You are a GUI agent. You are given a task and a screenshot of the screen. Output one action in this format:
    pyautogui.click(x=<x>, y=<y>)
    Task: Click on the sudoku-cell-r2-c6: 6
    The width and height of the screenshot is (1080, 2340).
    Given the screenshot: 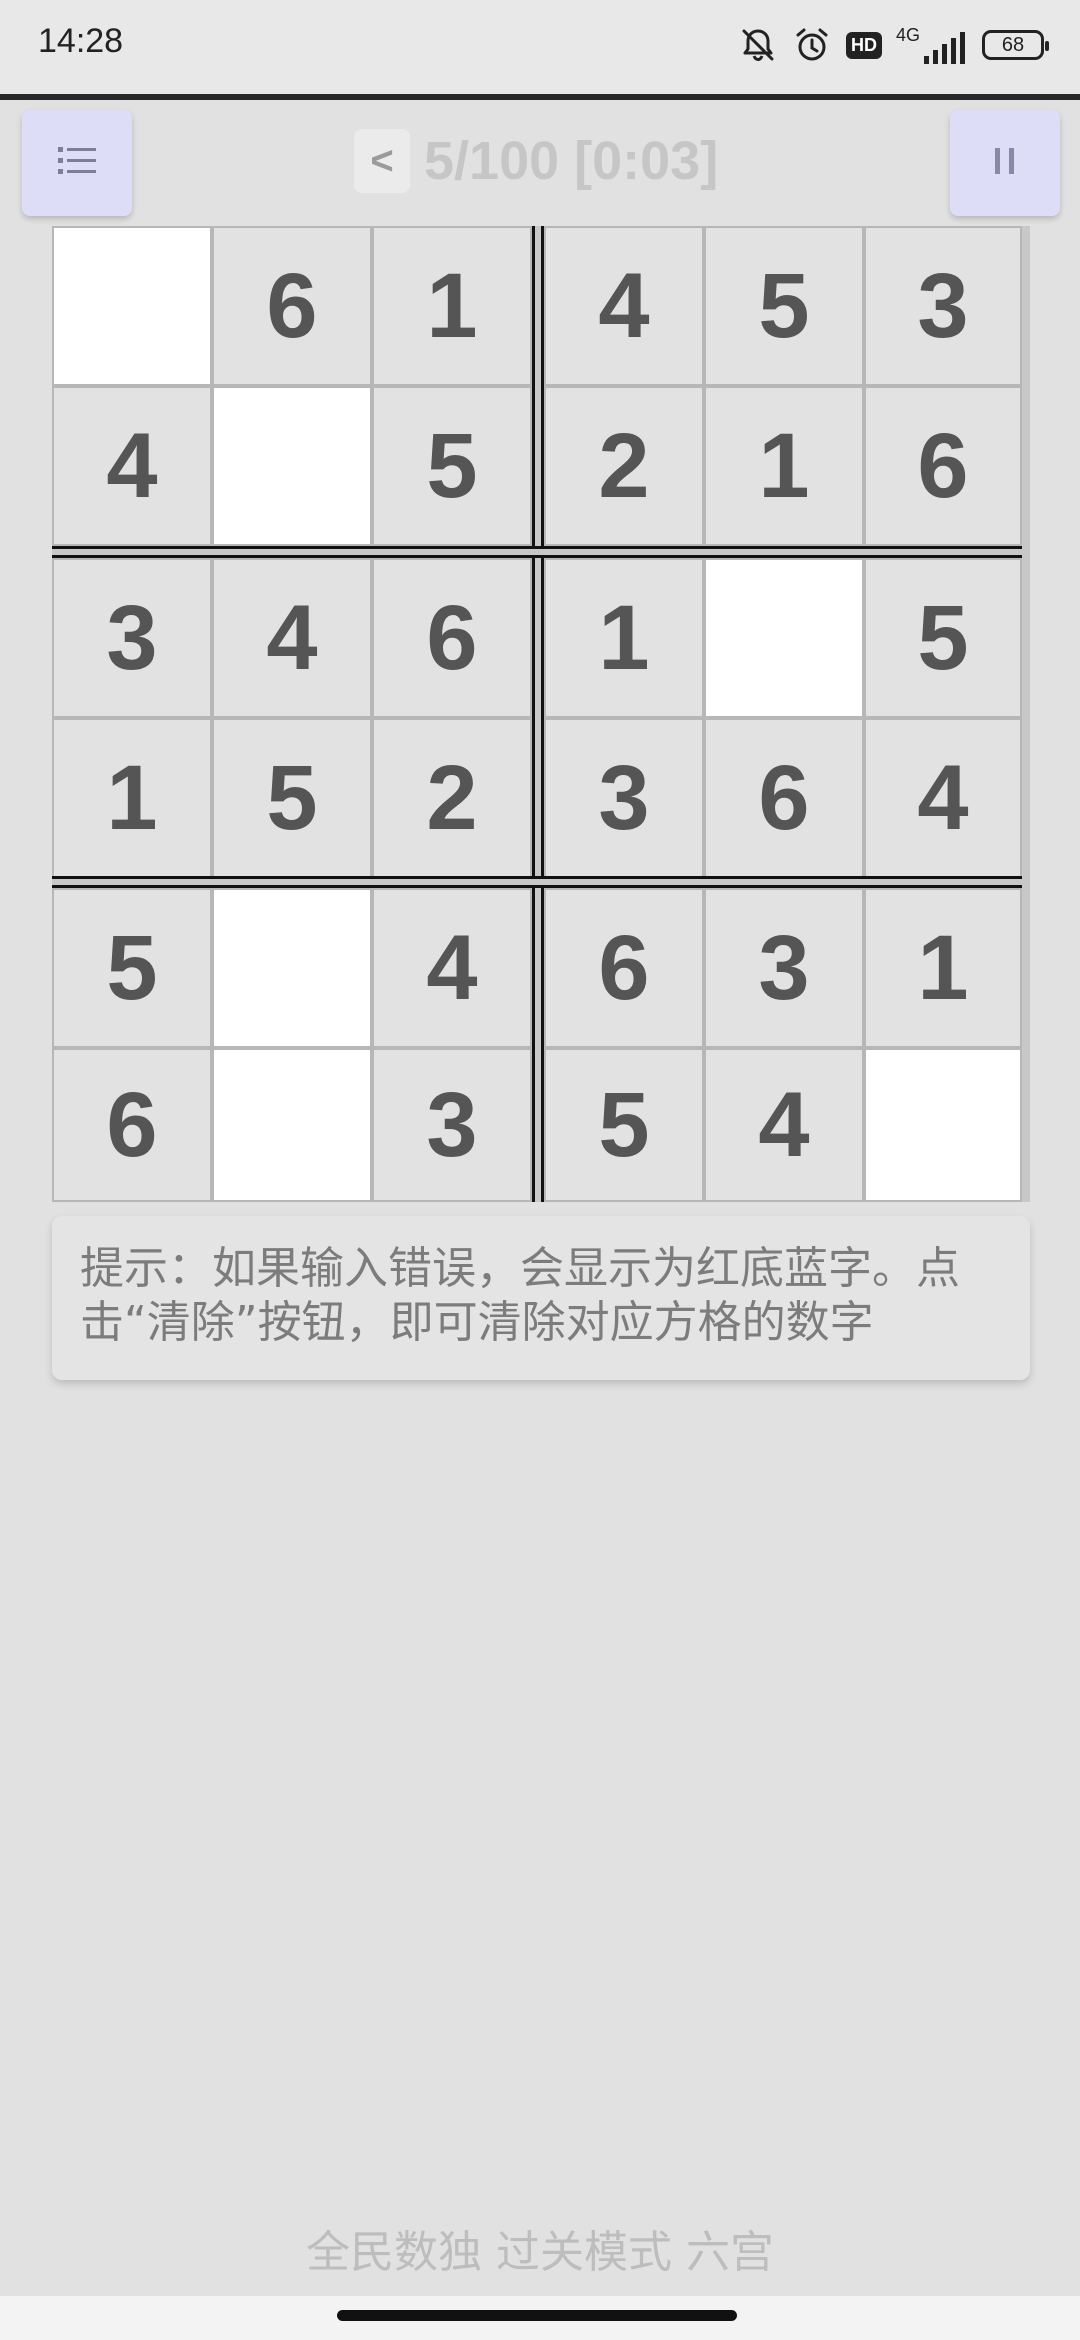 What is the action you would take?
    pyautogui.click(x=943, y=466)
    